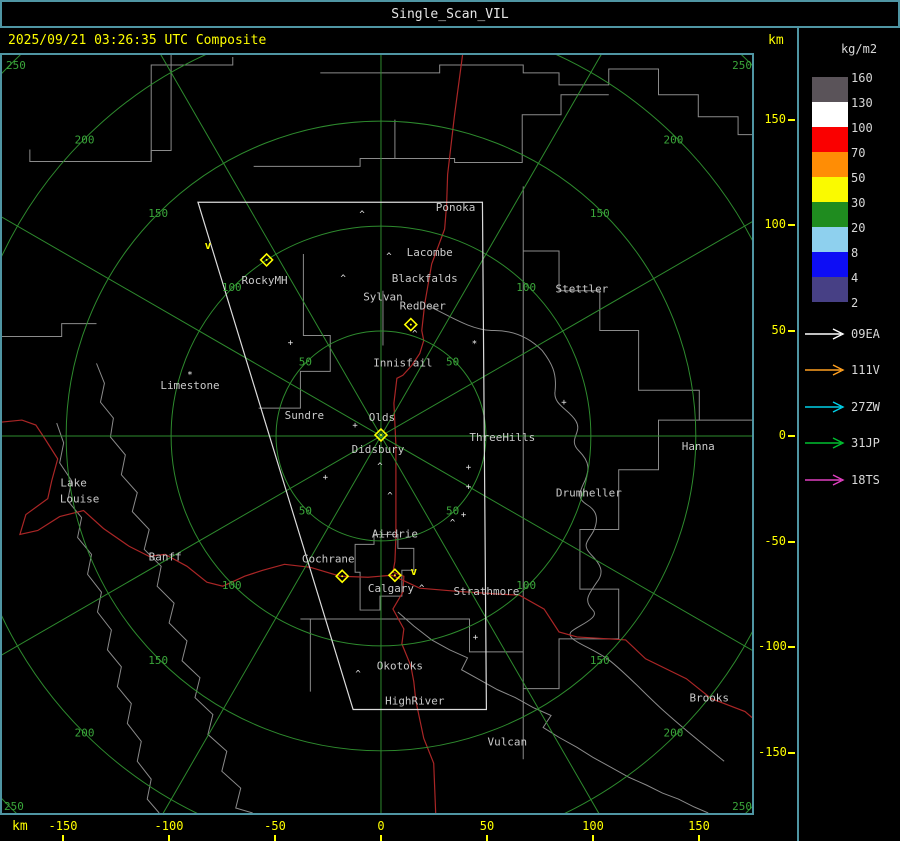 This screenshot has height=841, width=900. I want to click on right-axis-label-50: 50, so click(778, 329).